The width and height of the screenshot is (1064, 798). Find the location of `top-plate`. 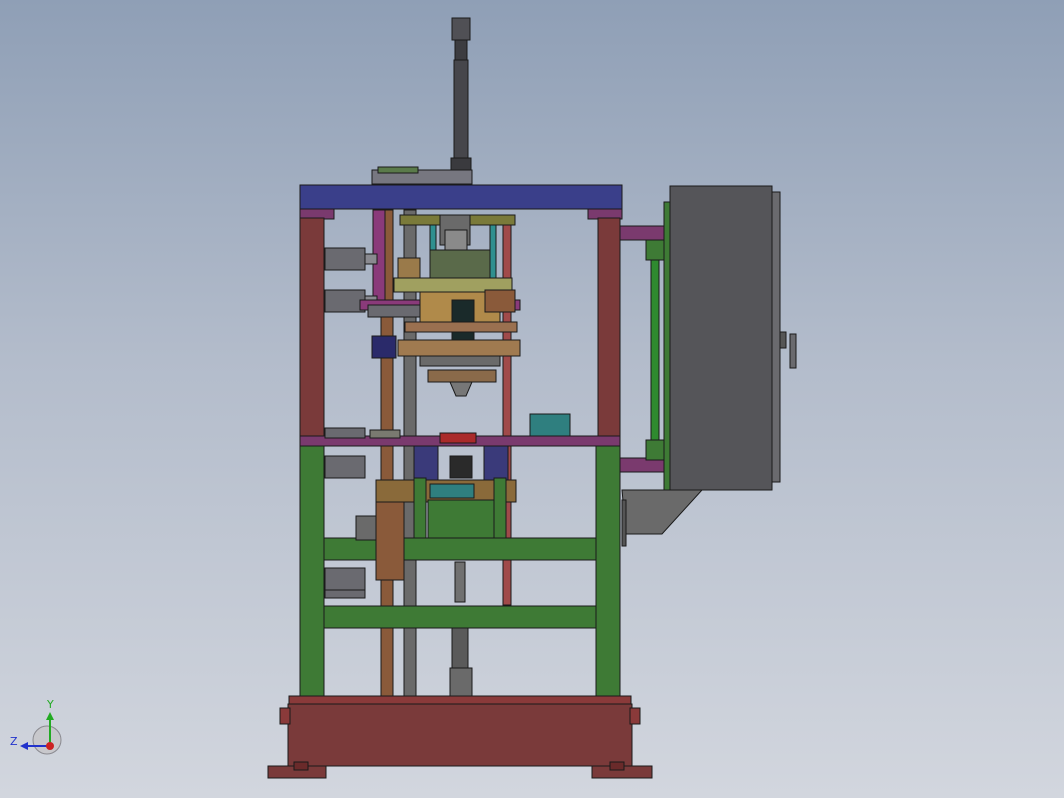

top-plate is located at coordinates (461, 197).